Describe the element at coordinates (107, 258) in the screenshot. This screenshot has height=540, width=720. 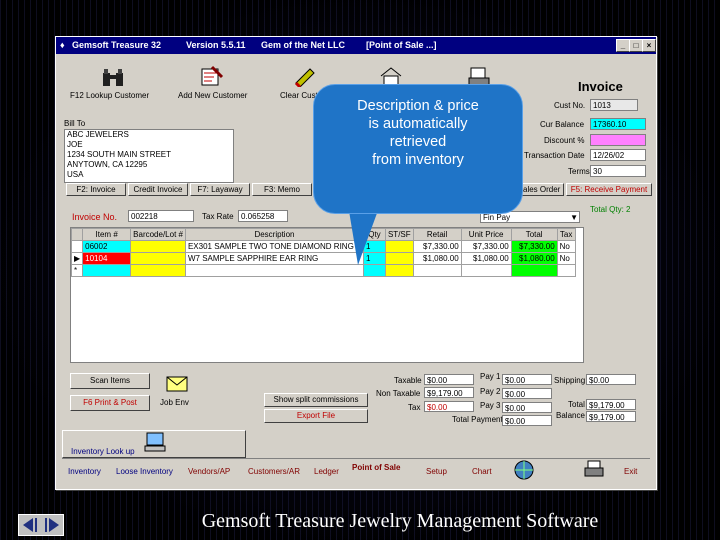
I see `item-cell: 10104` at that location.